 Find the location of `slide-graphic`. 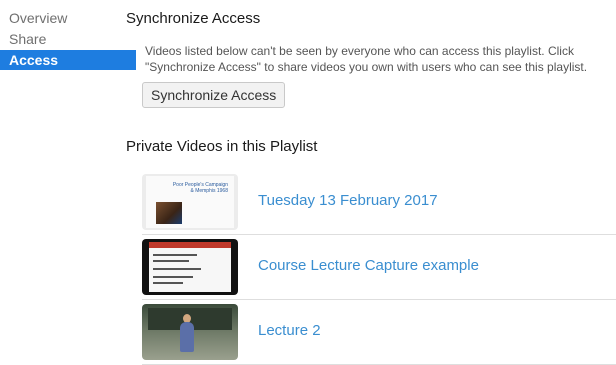

slide-graphic is located at coordinates (190, 267).